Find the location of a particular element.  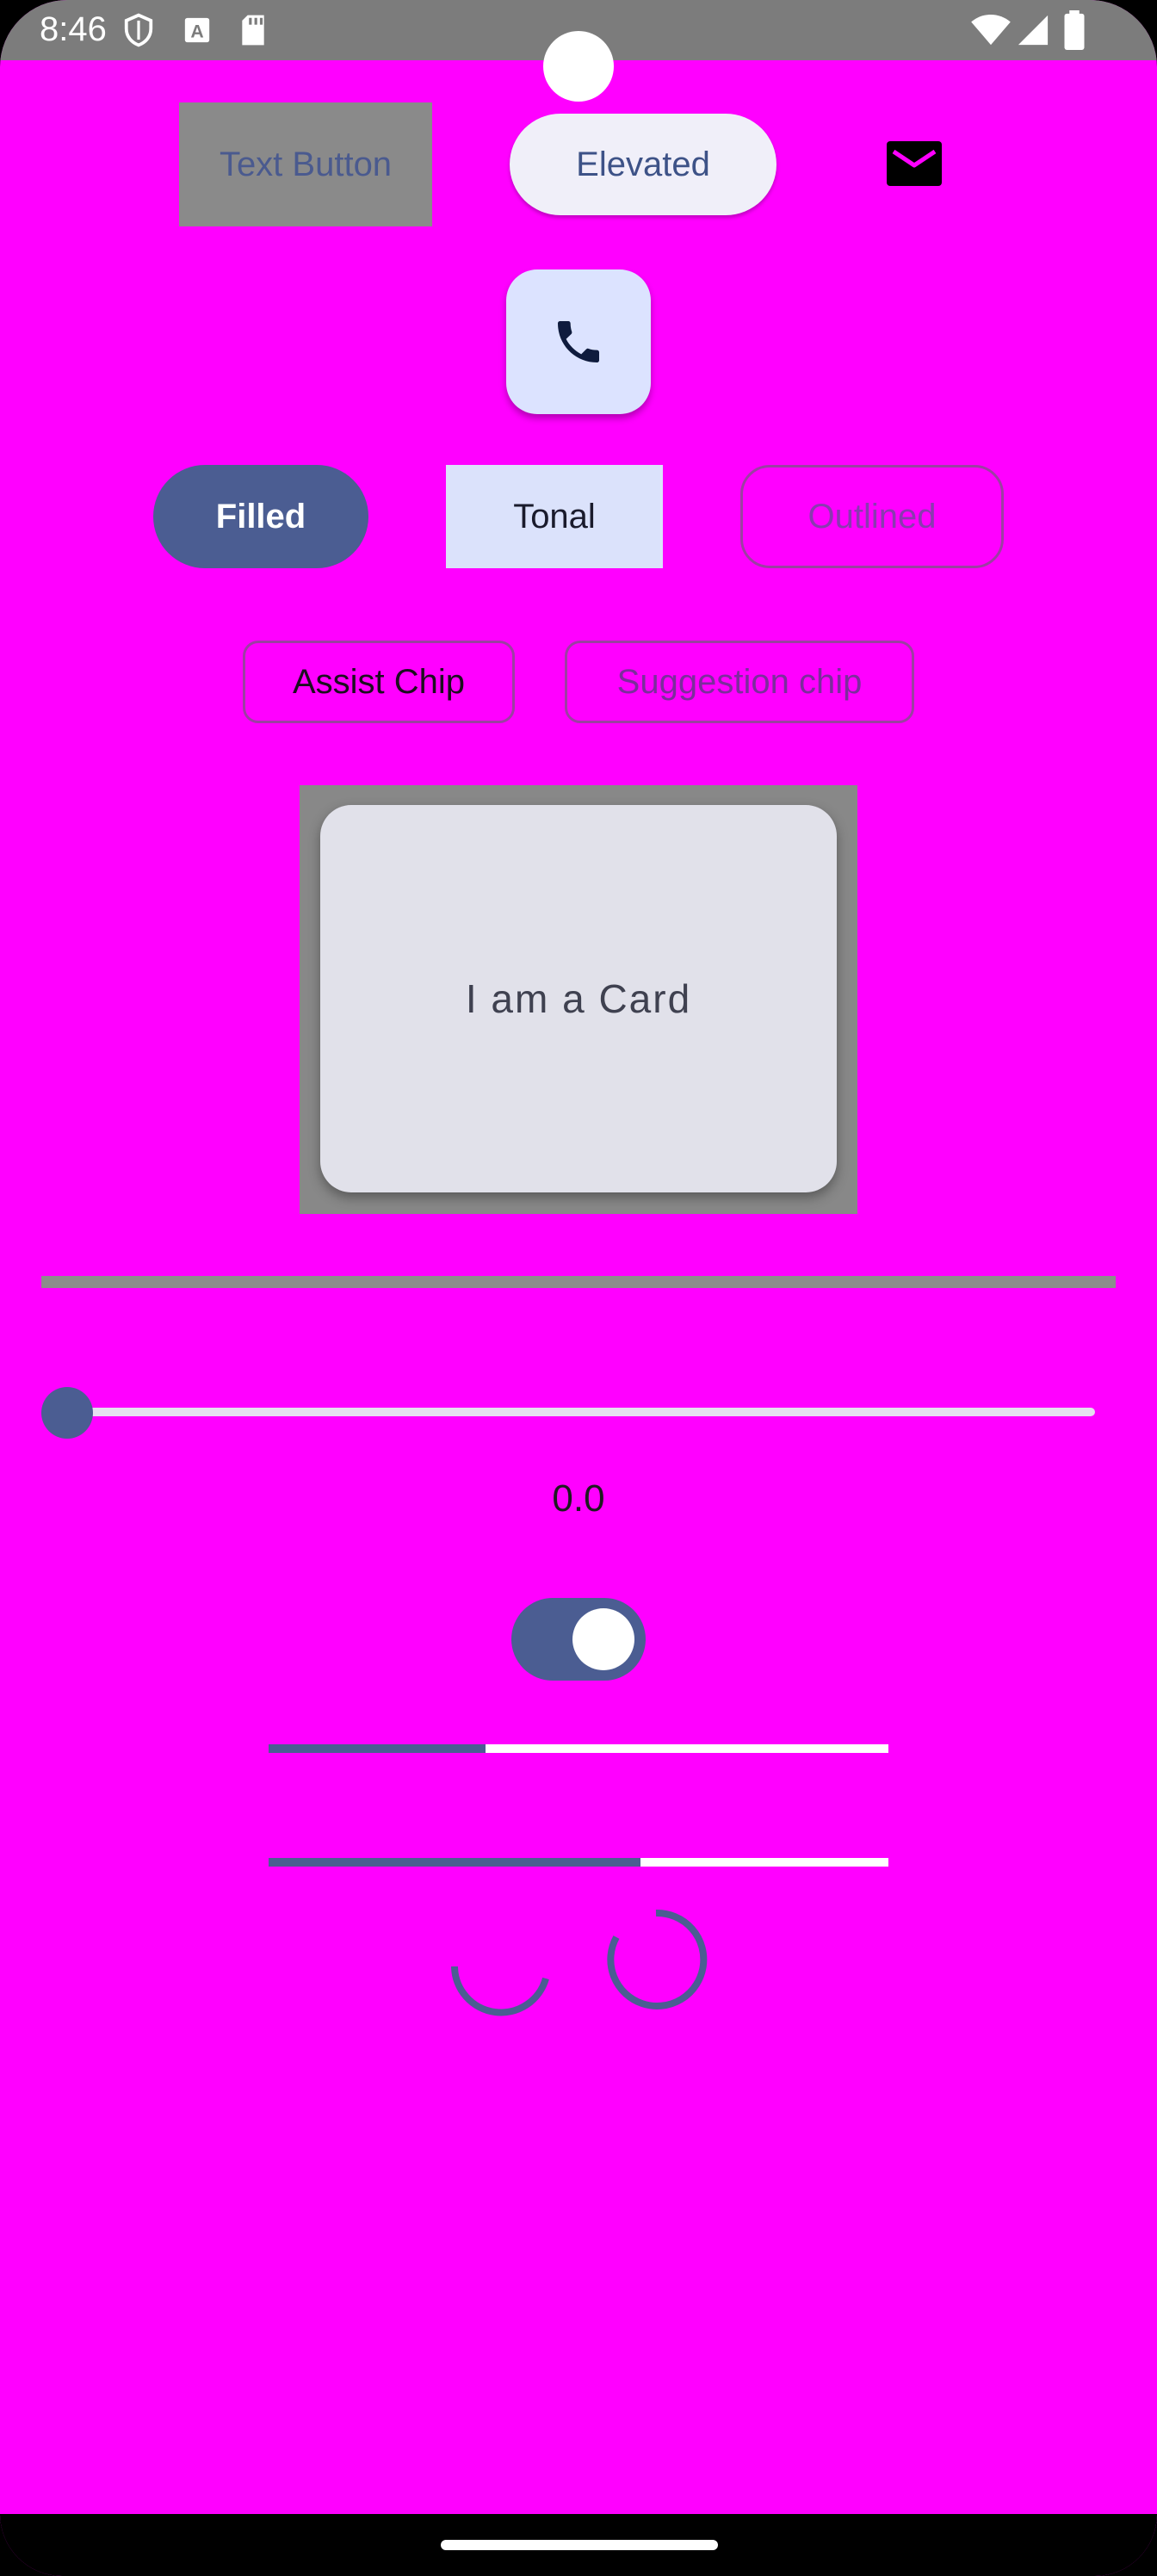

suggestion-chip: Suggestion chip is located at coordinates (739, 682).